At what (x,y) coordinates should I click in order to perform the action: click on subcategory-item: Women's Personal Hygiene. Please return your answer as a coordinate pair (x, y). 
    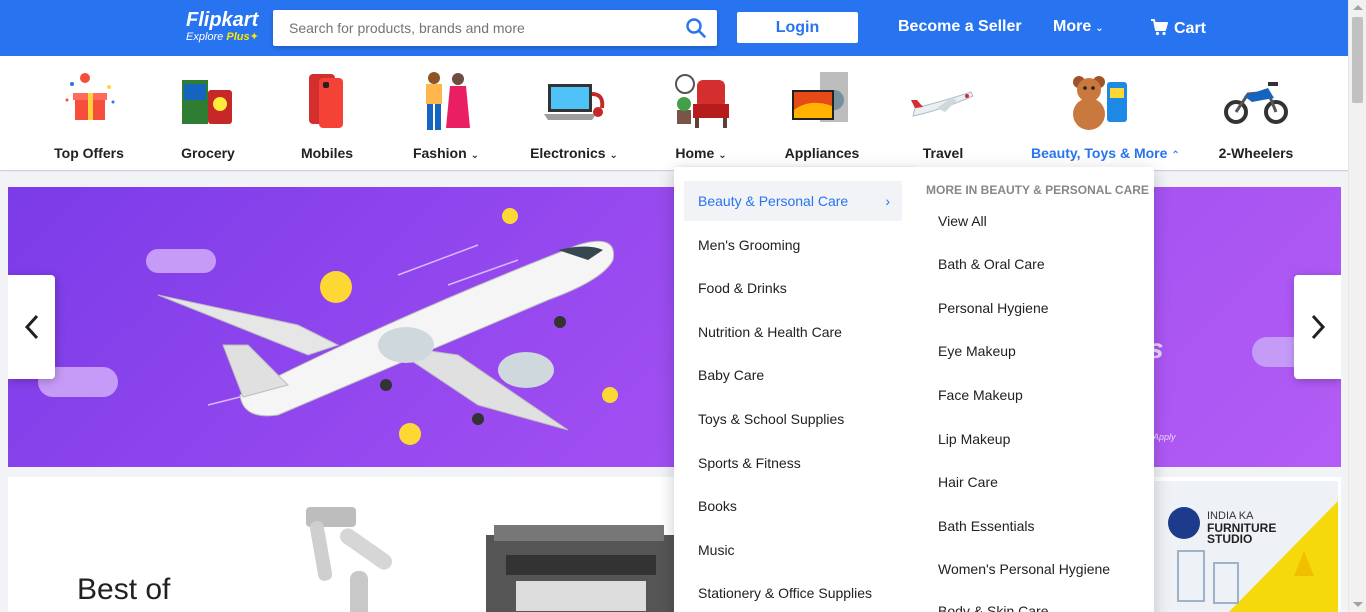
    Looking at the image, I should click on (1024, 569).